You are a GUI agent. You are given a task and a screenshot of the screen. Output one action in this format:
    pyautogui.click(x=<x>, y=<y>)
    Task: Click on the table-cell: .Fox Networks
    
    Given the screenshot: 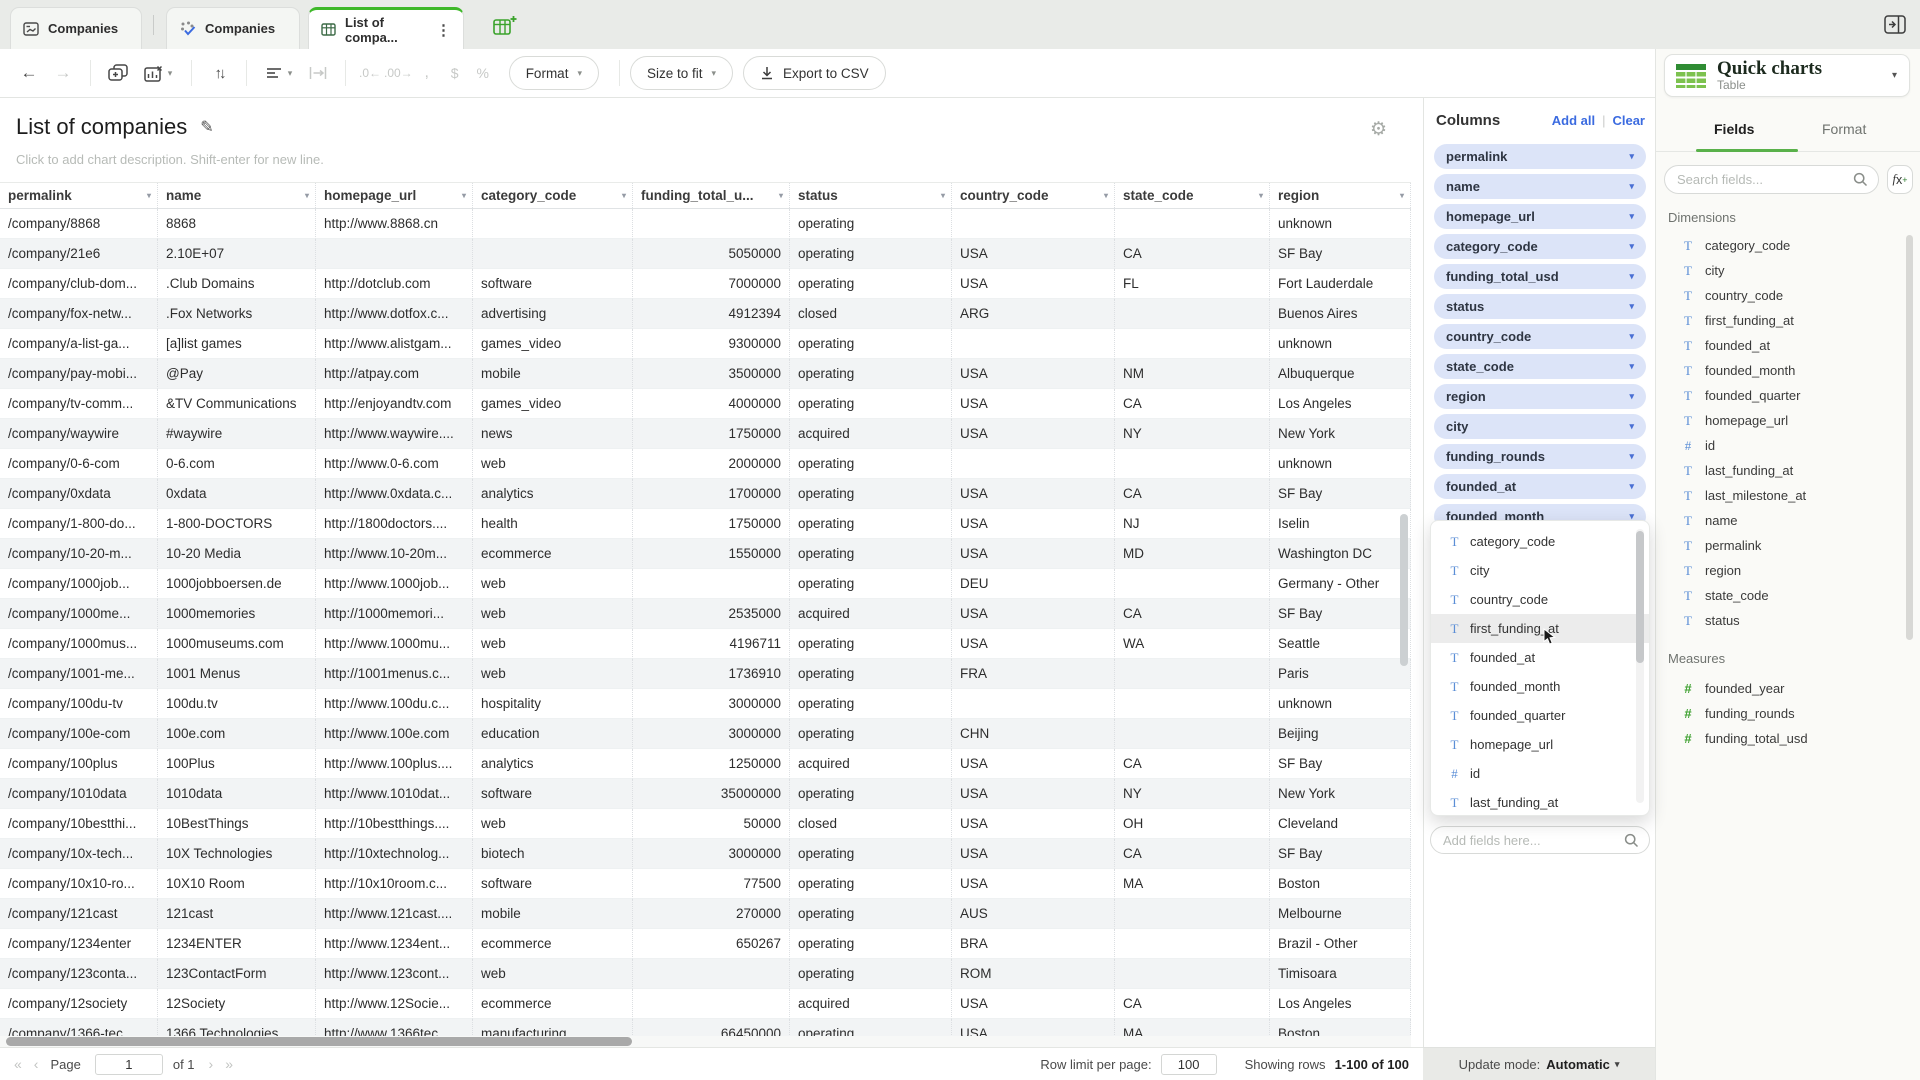 What is the action you would take?
    pyautogui.click(x=237, y=314)
    